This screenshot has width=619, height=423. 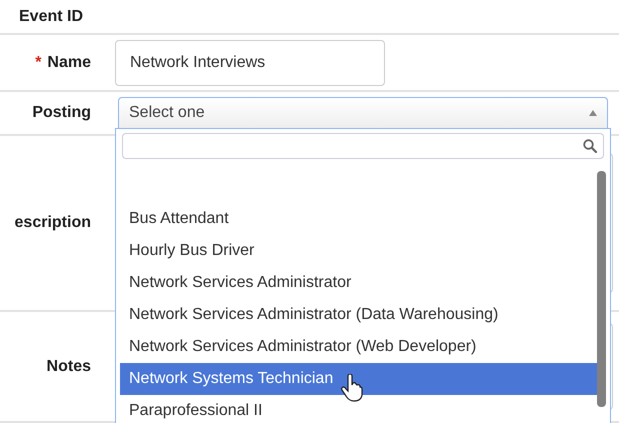 What do you see at coordinates (601, 289) in the screenshot?
I see `scrollbar-thumb` at bounding box center [601, 289].